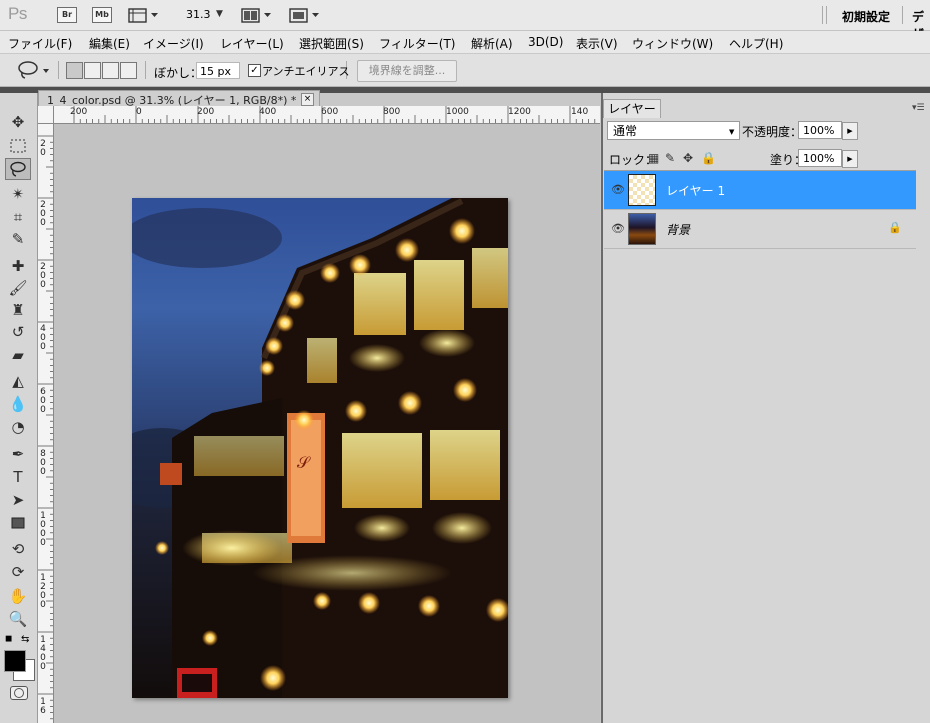 The image size is (930, 723). I want to click on menu-file: ファイル(F), so click(40, 43).